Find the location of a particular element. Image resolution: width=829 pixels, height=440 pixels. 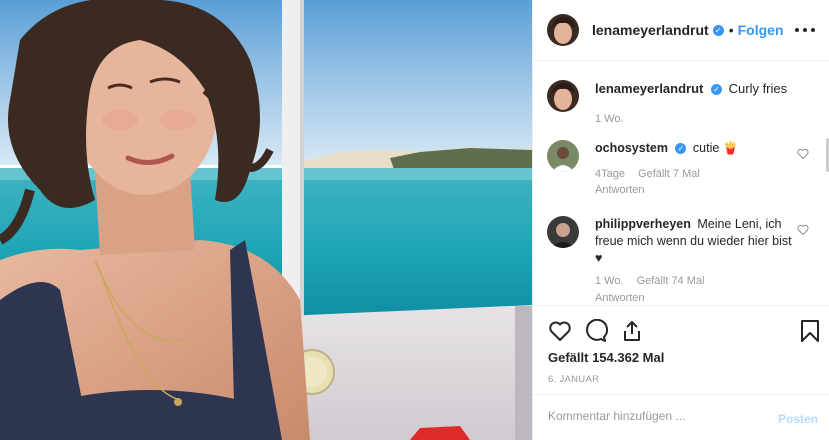

comment-likes: Gefällt 74 Mal is located at coordinates (671, 281).